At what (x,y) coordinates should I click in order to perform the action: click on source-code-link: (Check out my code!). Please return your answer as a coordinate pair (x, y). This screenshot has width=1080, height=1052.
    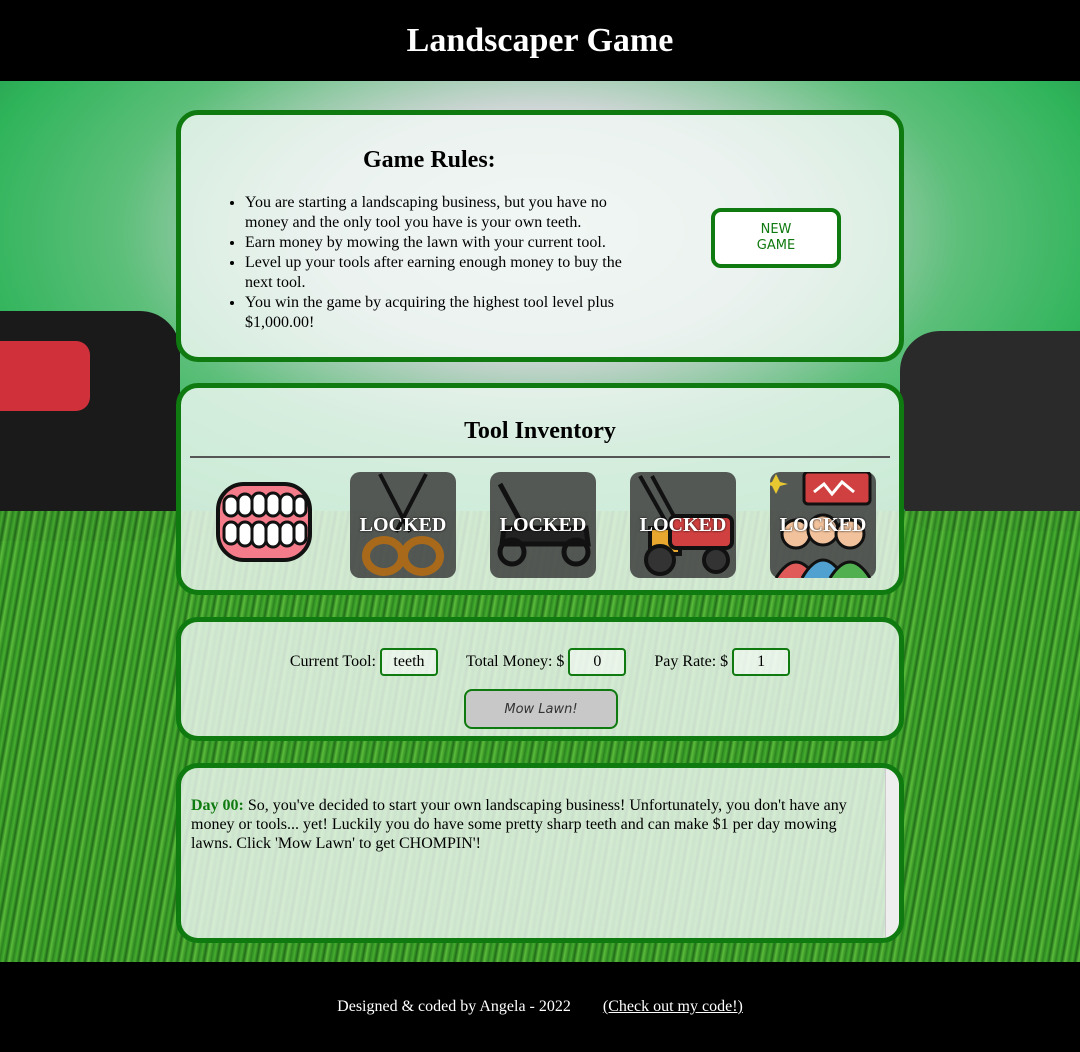
    Looking at the image, I should click on (673, 1007).